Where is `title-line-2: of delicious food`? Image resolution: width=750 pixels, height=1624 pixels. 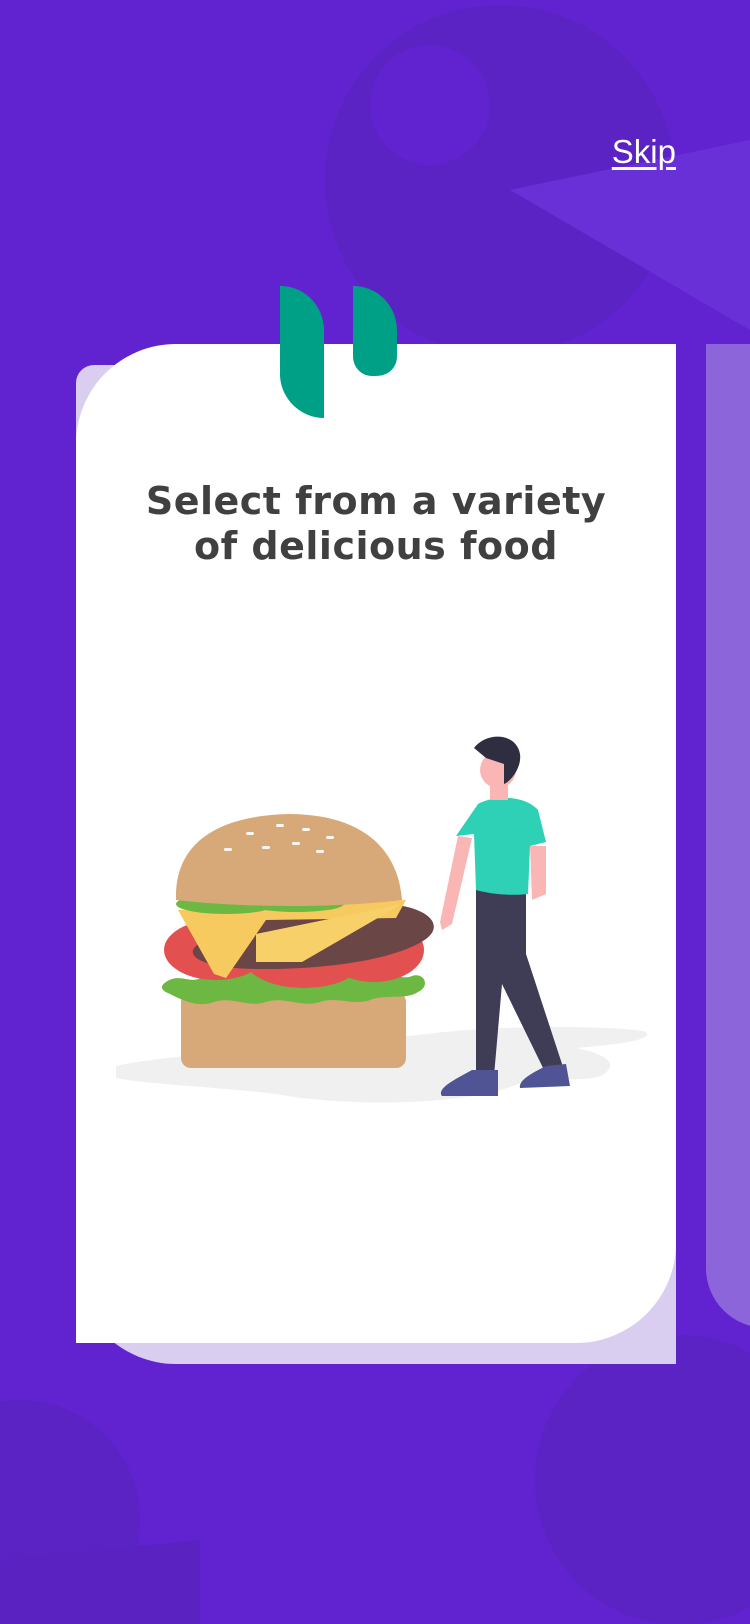 title-line-2: of delicious food is located at coordinates (376, 546).